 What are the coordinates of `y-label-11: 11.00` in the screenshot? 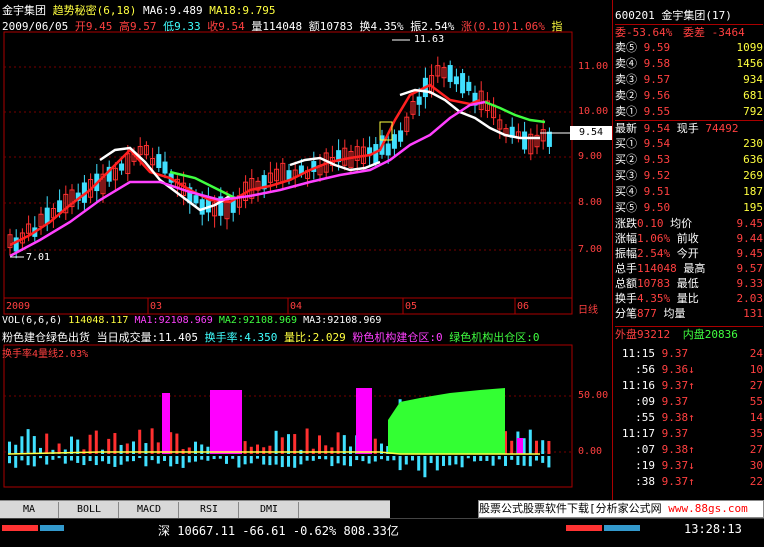 It's located at (593, 66).